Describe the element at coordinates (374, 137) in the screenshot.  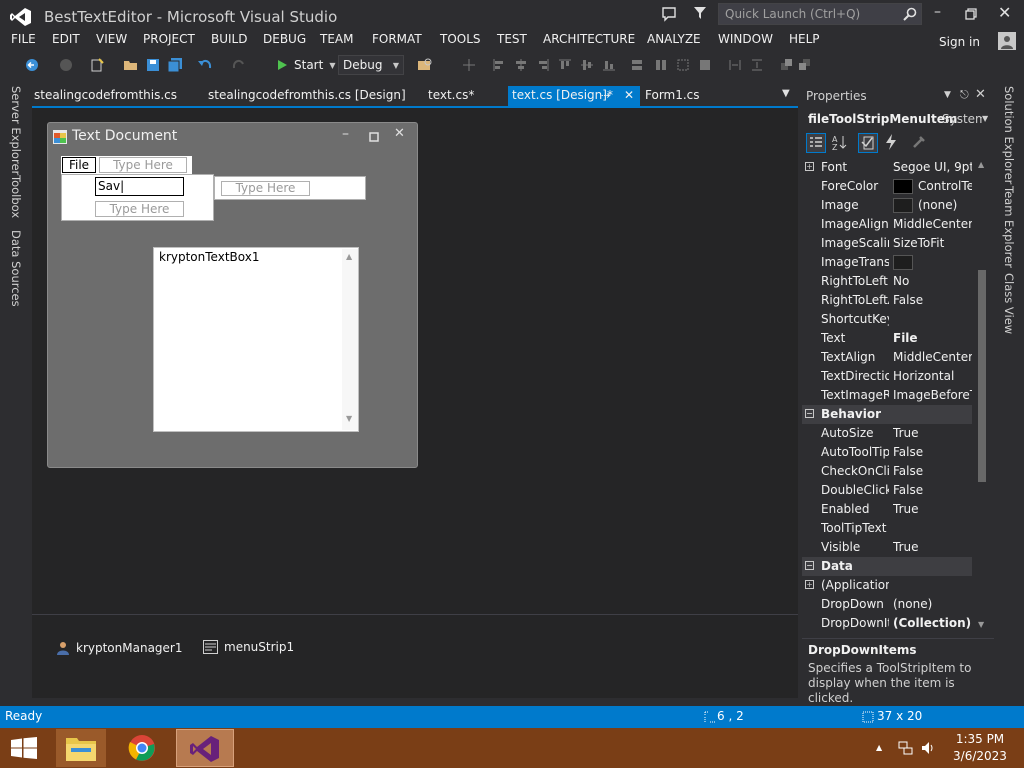
I see `form-maximize-button` at that location.